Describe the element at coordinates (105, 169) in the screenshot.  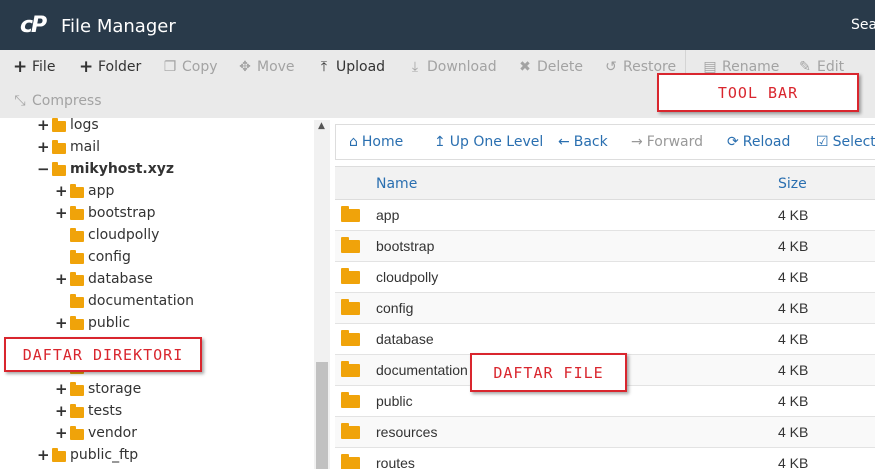
I see `tree-item-mikyhost: − mikyhost.xyz` at that location.